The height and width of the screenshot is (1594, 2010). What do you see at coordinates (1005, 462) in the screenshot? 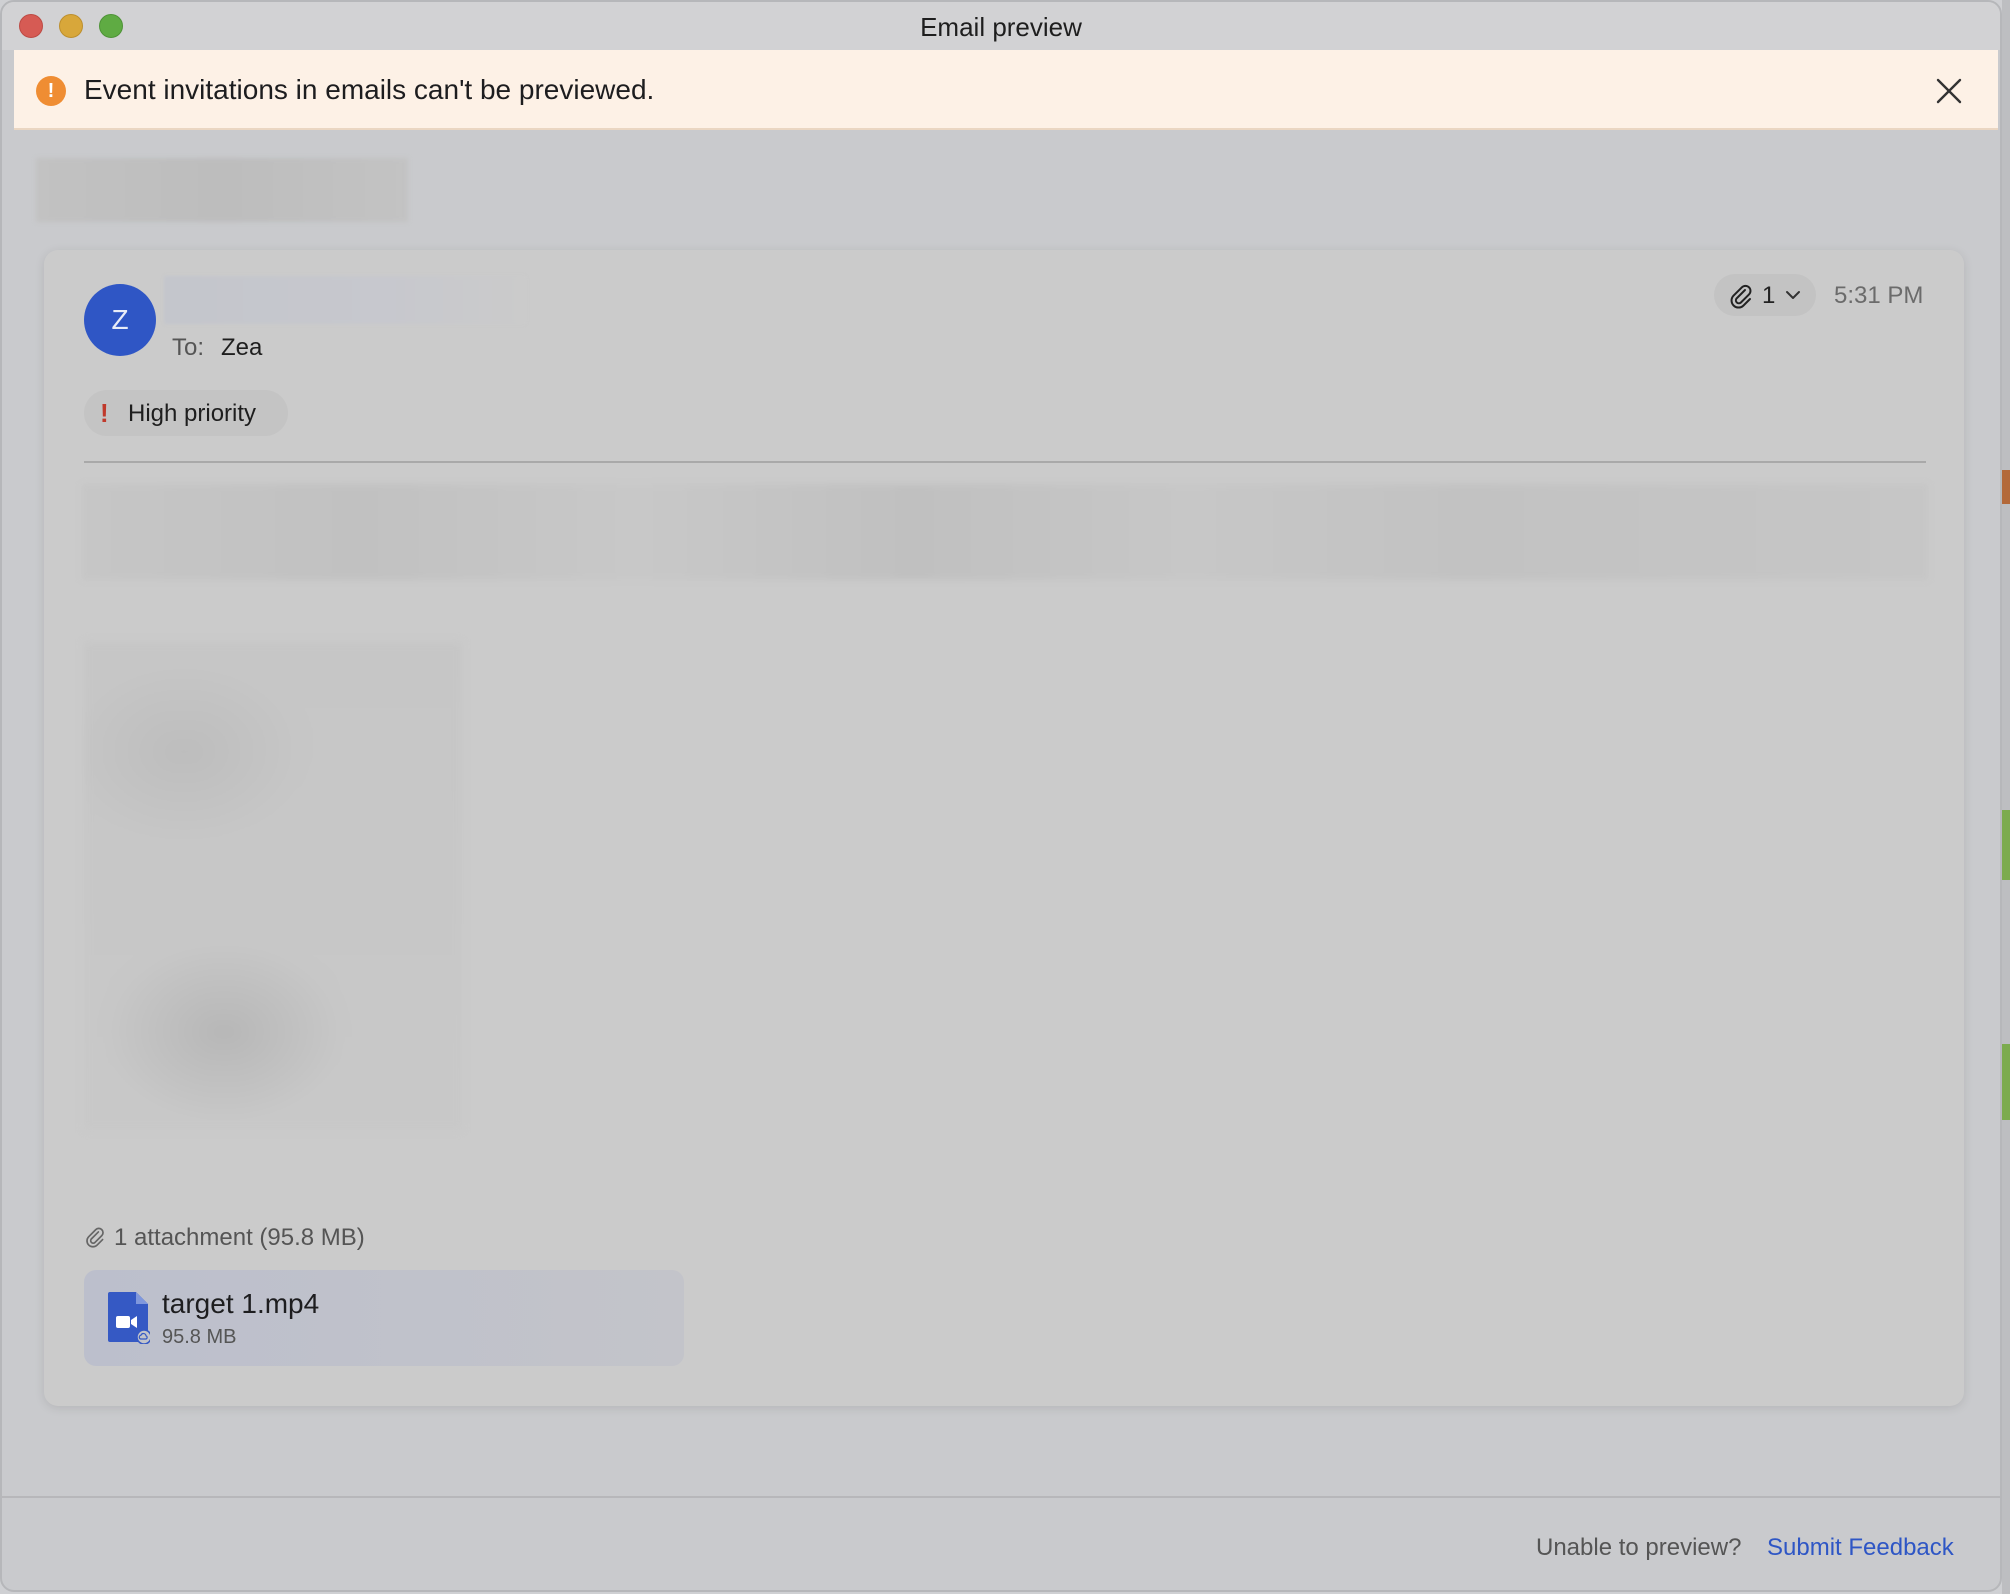
I see `header-divider` at bounding box center [1005, 462].